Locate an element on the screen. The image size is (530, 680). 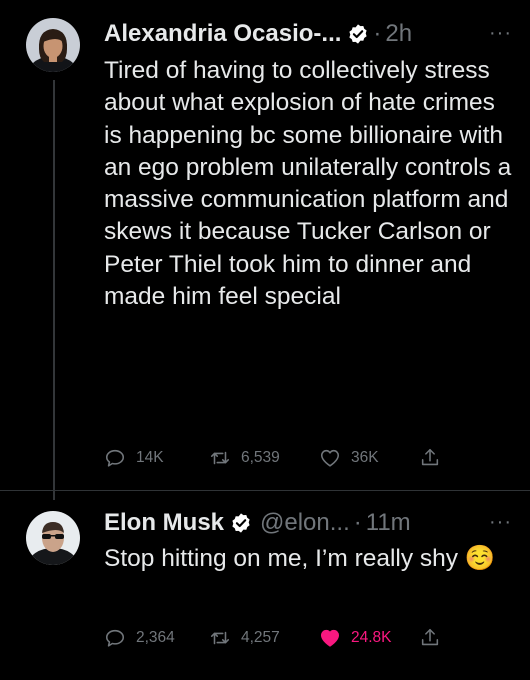
tweet-actions: 14K 6,539 36K is located at coordinates (272, 458).